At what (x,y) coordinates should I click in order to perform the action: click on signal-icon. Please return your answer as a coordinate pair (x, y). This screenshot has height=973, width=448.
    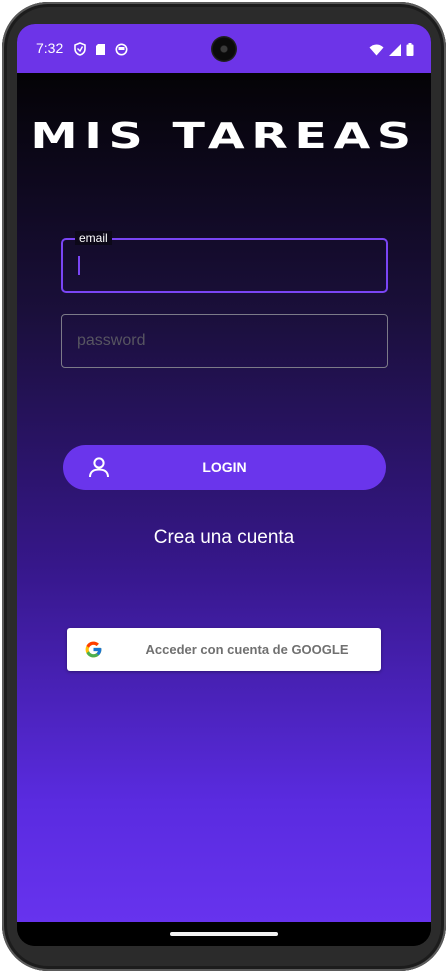
    Looking at the image, I should click on (395, 50).